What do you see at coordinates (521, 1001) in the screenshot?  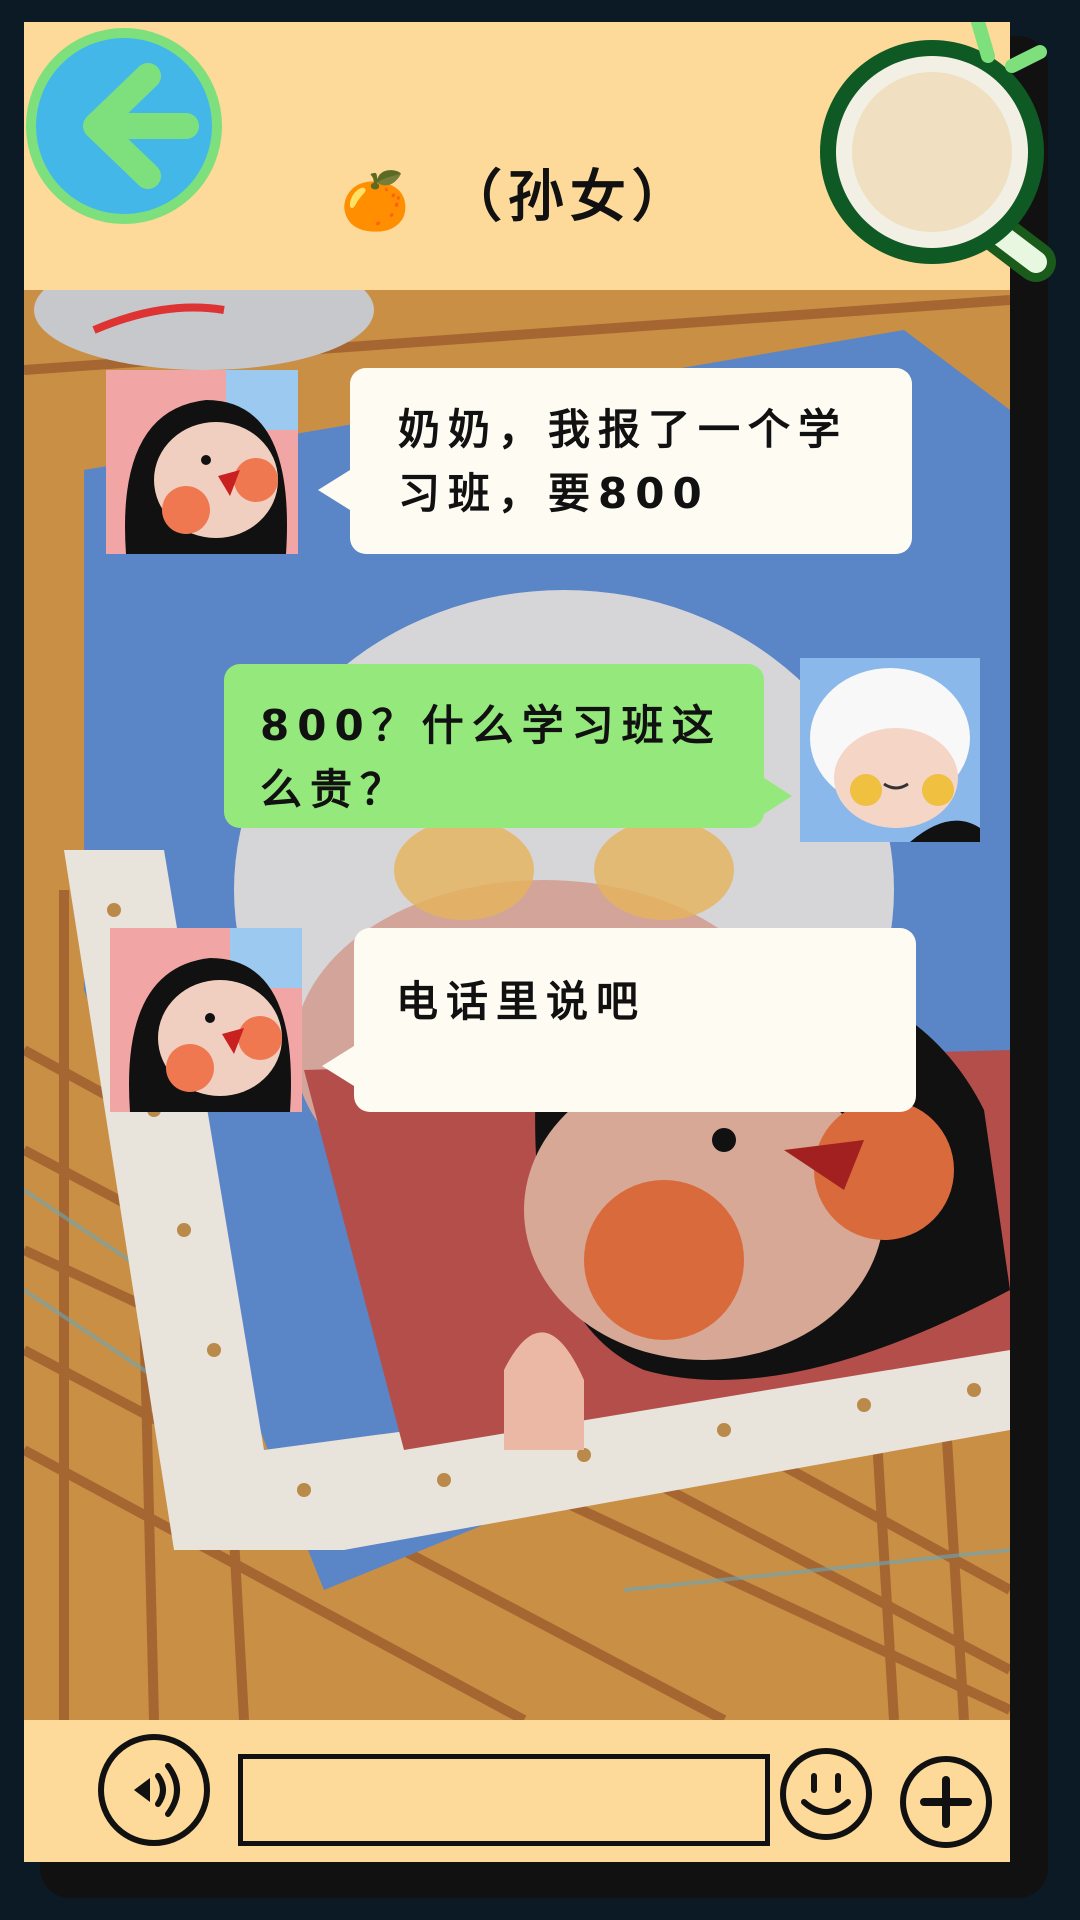 I see `message-line: 电话里说吧` at bounding box center [521, 1001].